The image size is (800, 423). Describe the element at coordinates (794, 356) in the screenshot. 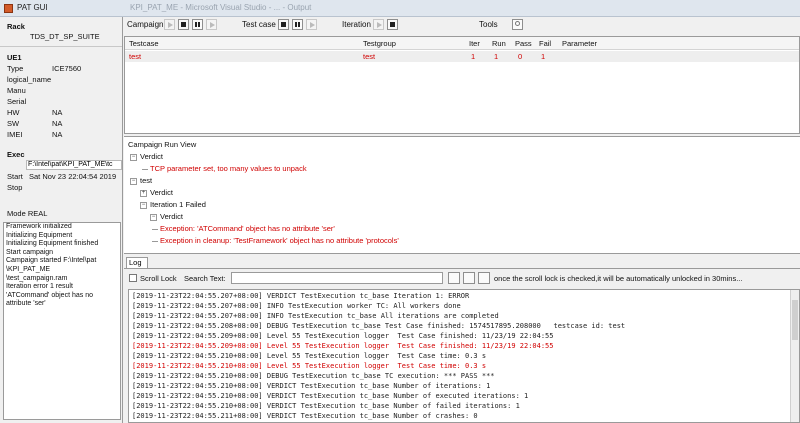

I see `log-scrollbar` at that location.